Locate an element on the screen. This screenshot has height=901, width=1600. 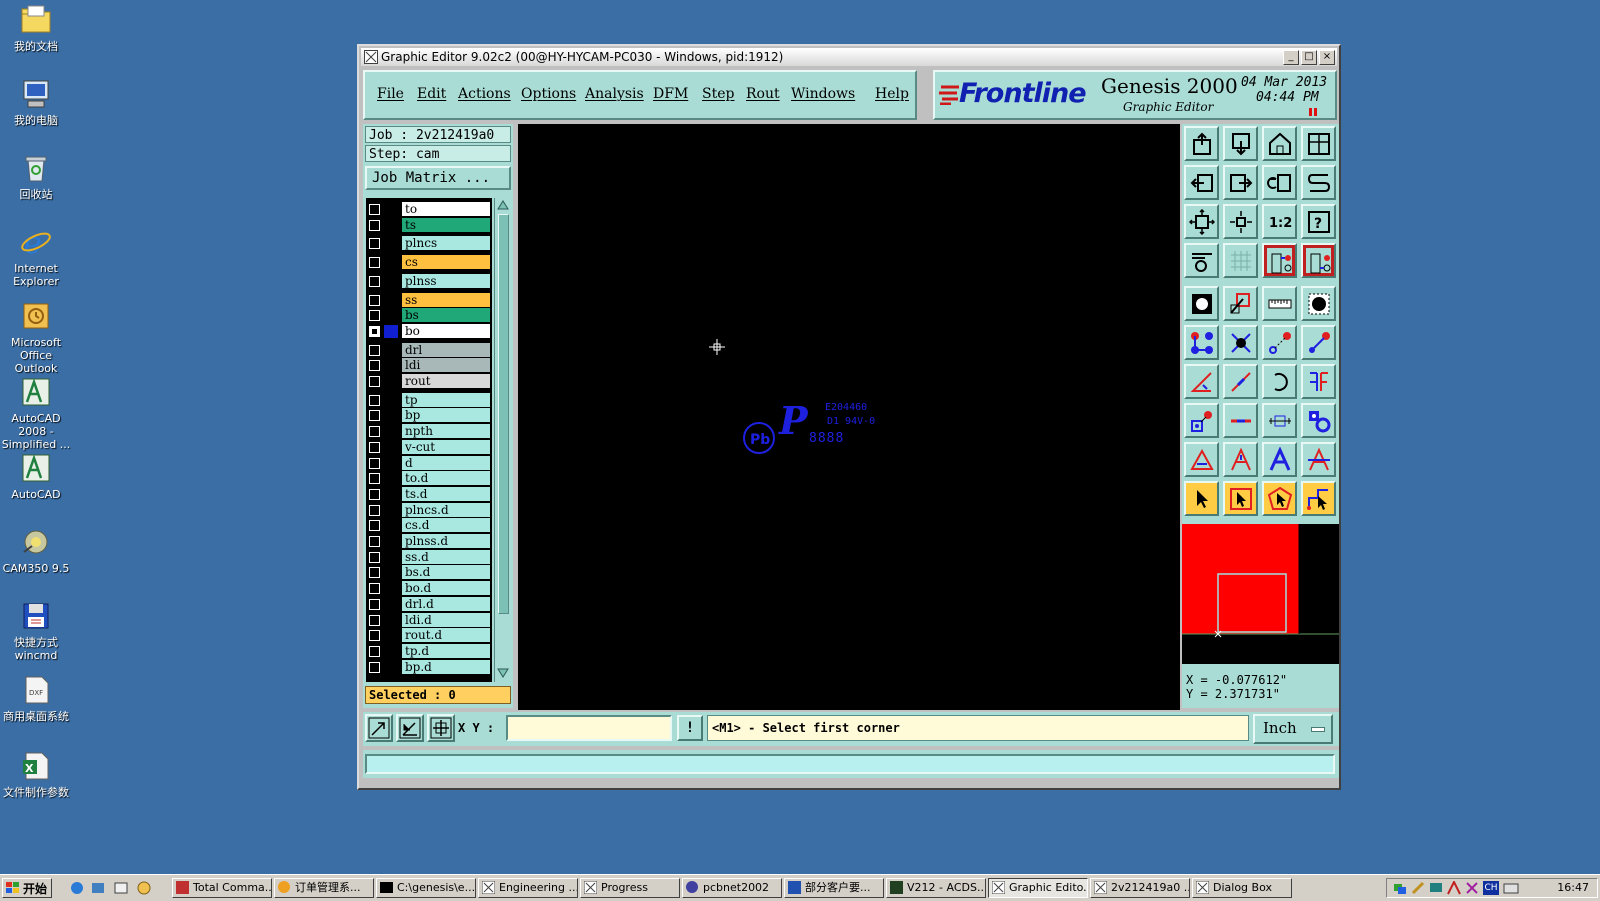
start-button: 开始 is located at coordinates (27, 888).